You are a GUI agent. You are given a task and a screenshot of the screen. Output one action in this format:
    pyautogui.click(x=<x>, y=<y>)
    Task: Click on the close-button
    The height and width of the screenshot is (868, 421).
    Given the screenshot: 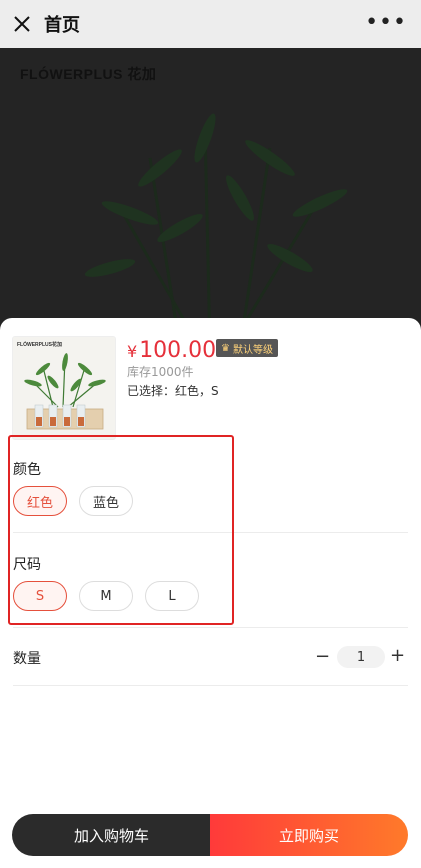 What is the action you would take?
    pyautogui.click(x=22, y=24)
    